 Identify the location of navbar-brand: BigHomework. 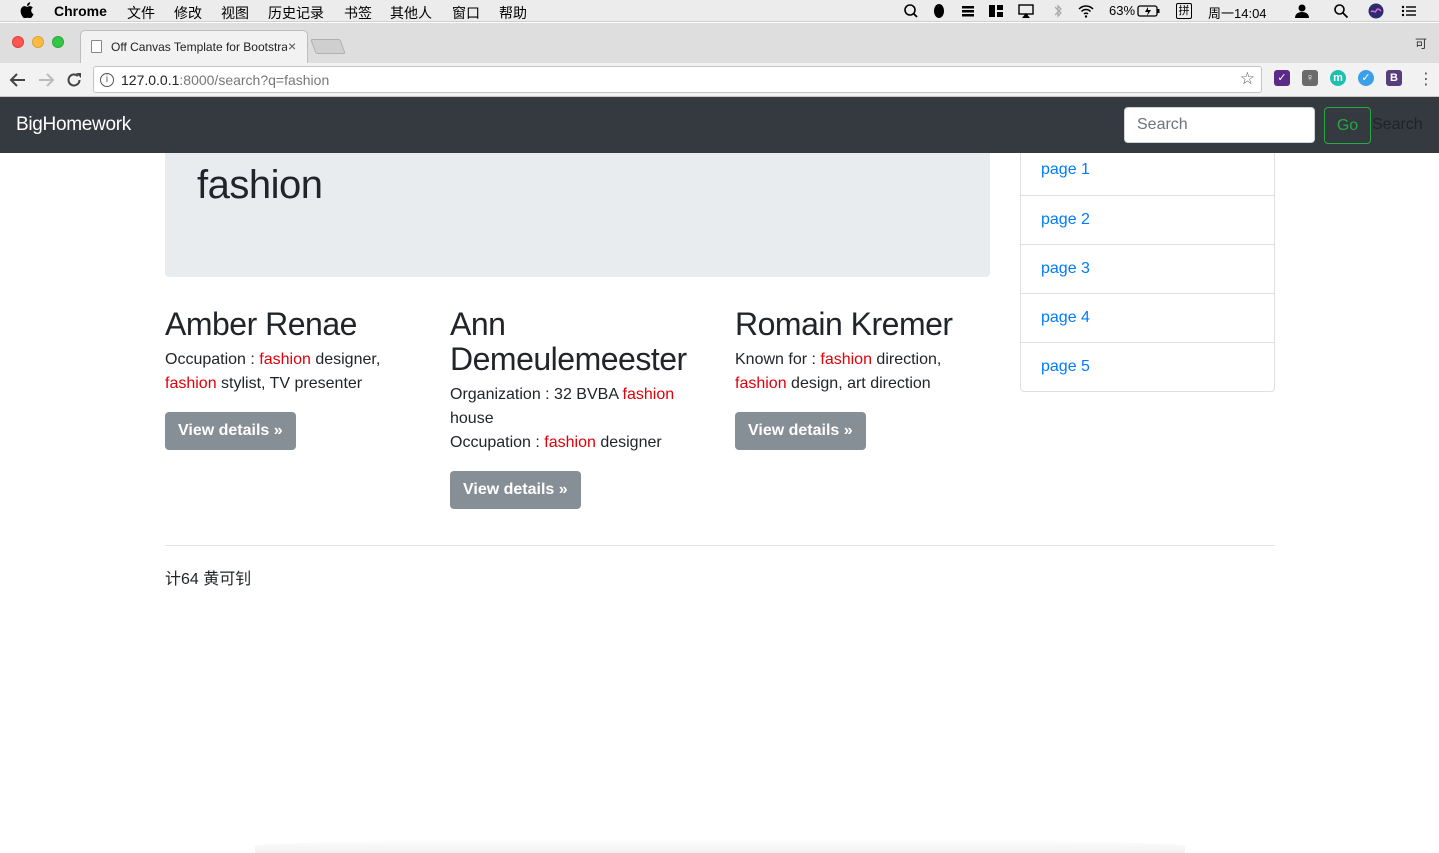
(73, 125).